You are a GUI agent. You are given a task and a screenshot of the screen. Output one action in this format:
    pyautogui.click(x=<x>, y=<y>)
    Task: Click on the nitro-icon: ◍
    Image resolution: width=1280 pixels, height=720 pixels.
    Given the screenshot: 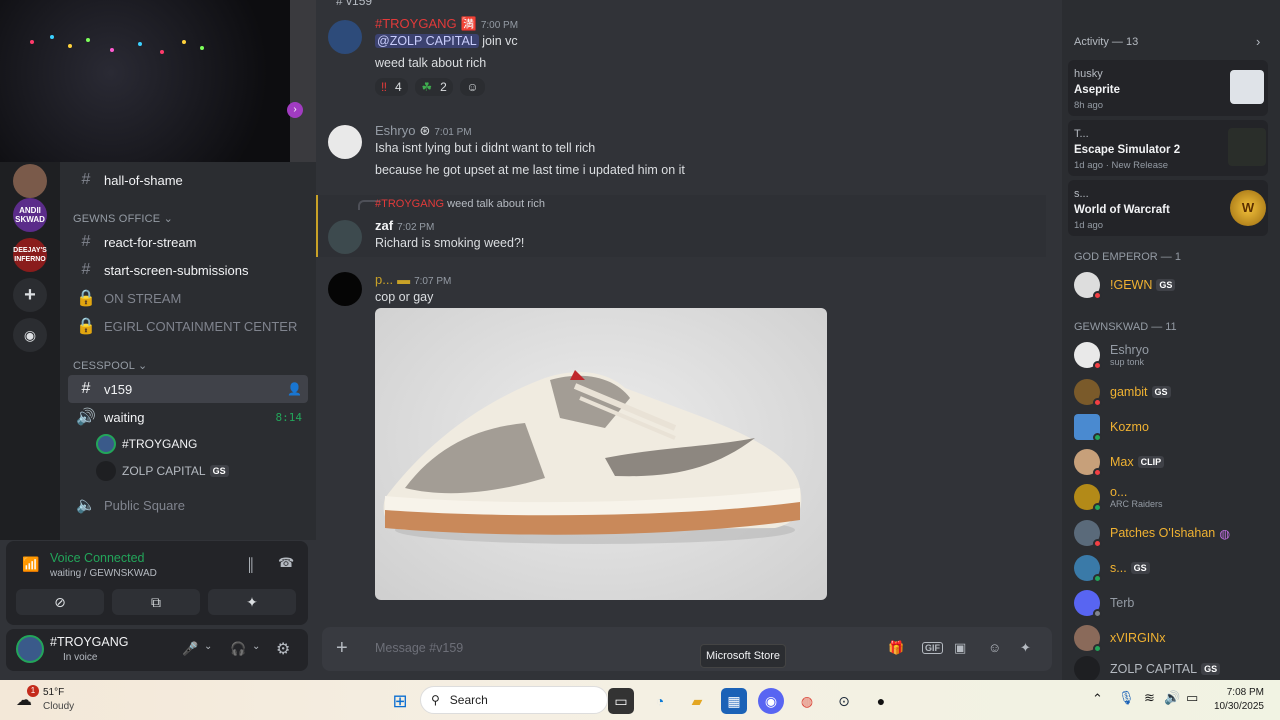 What is the action you would take?
    pyautogui.click(x=1225, y=533)
    